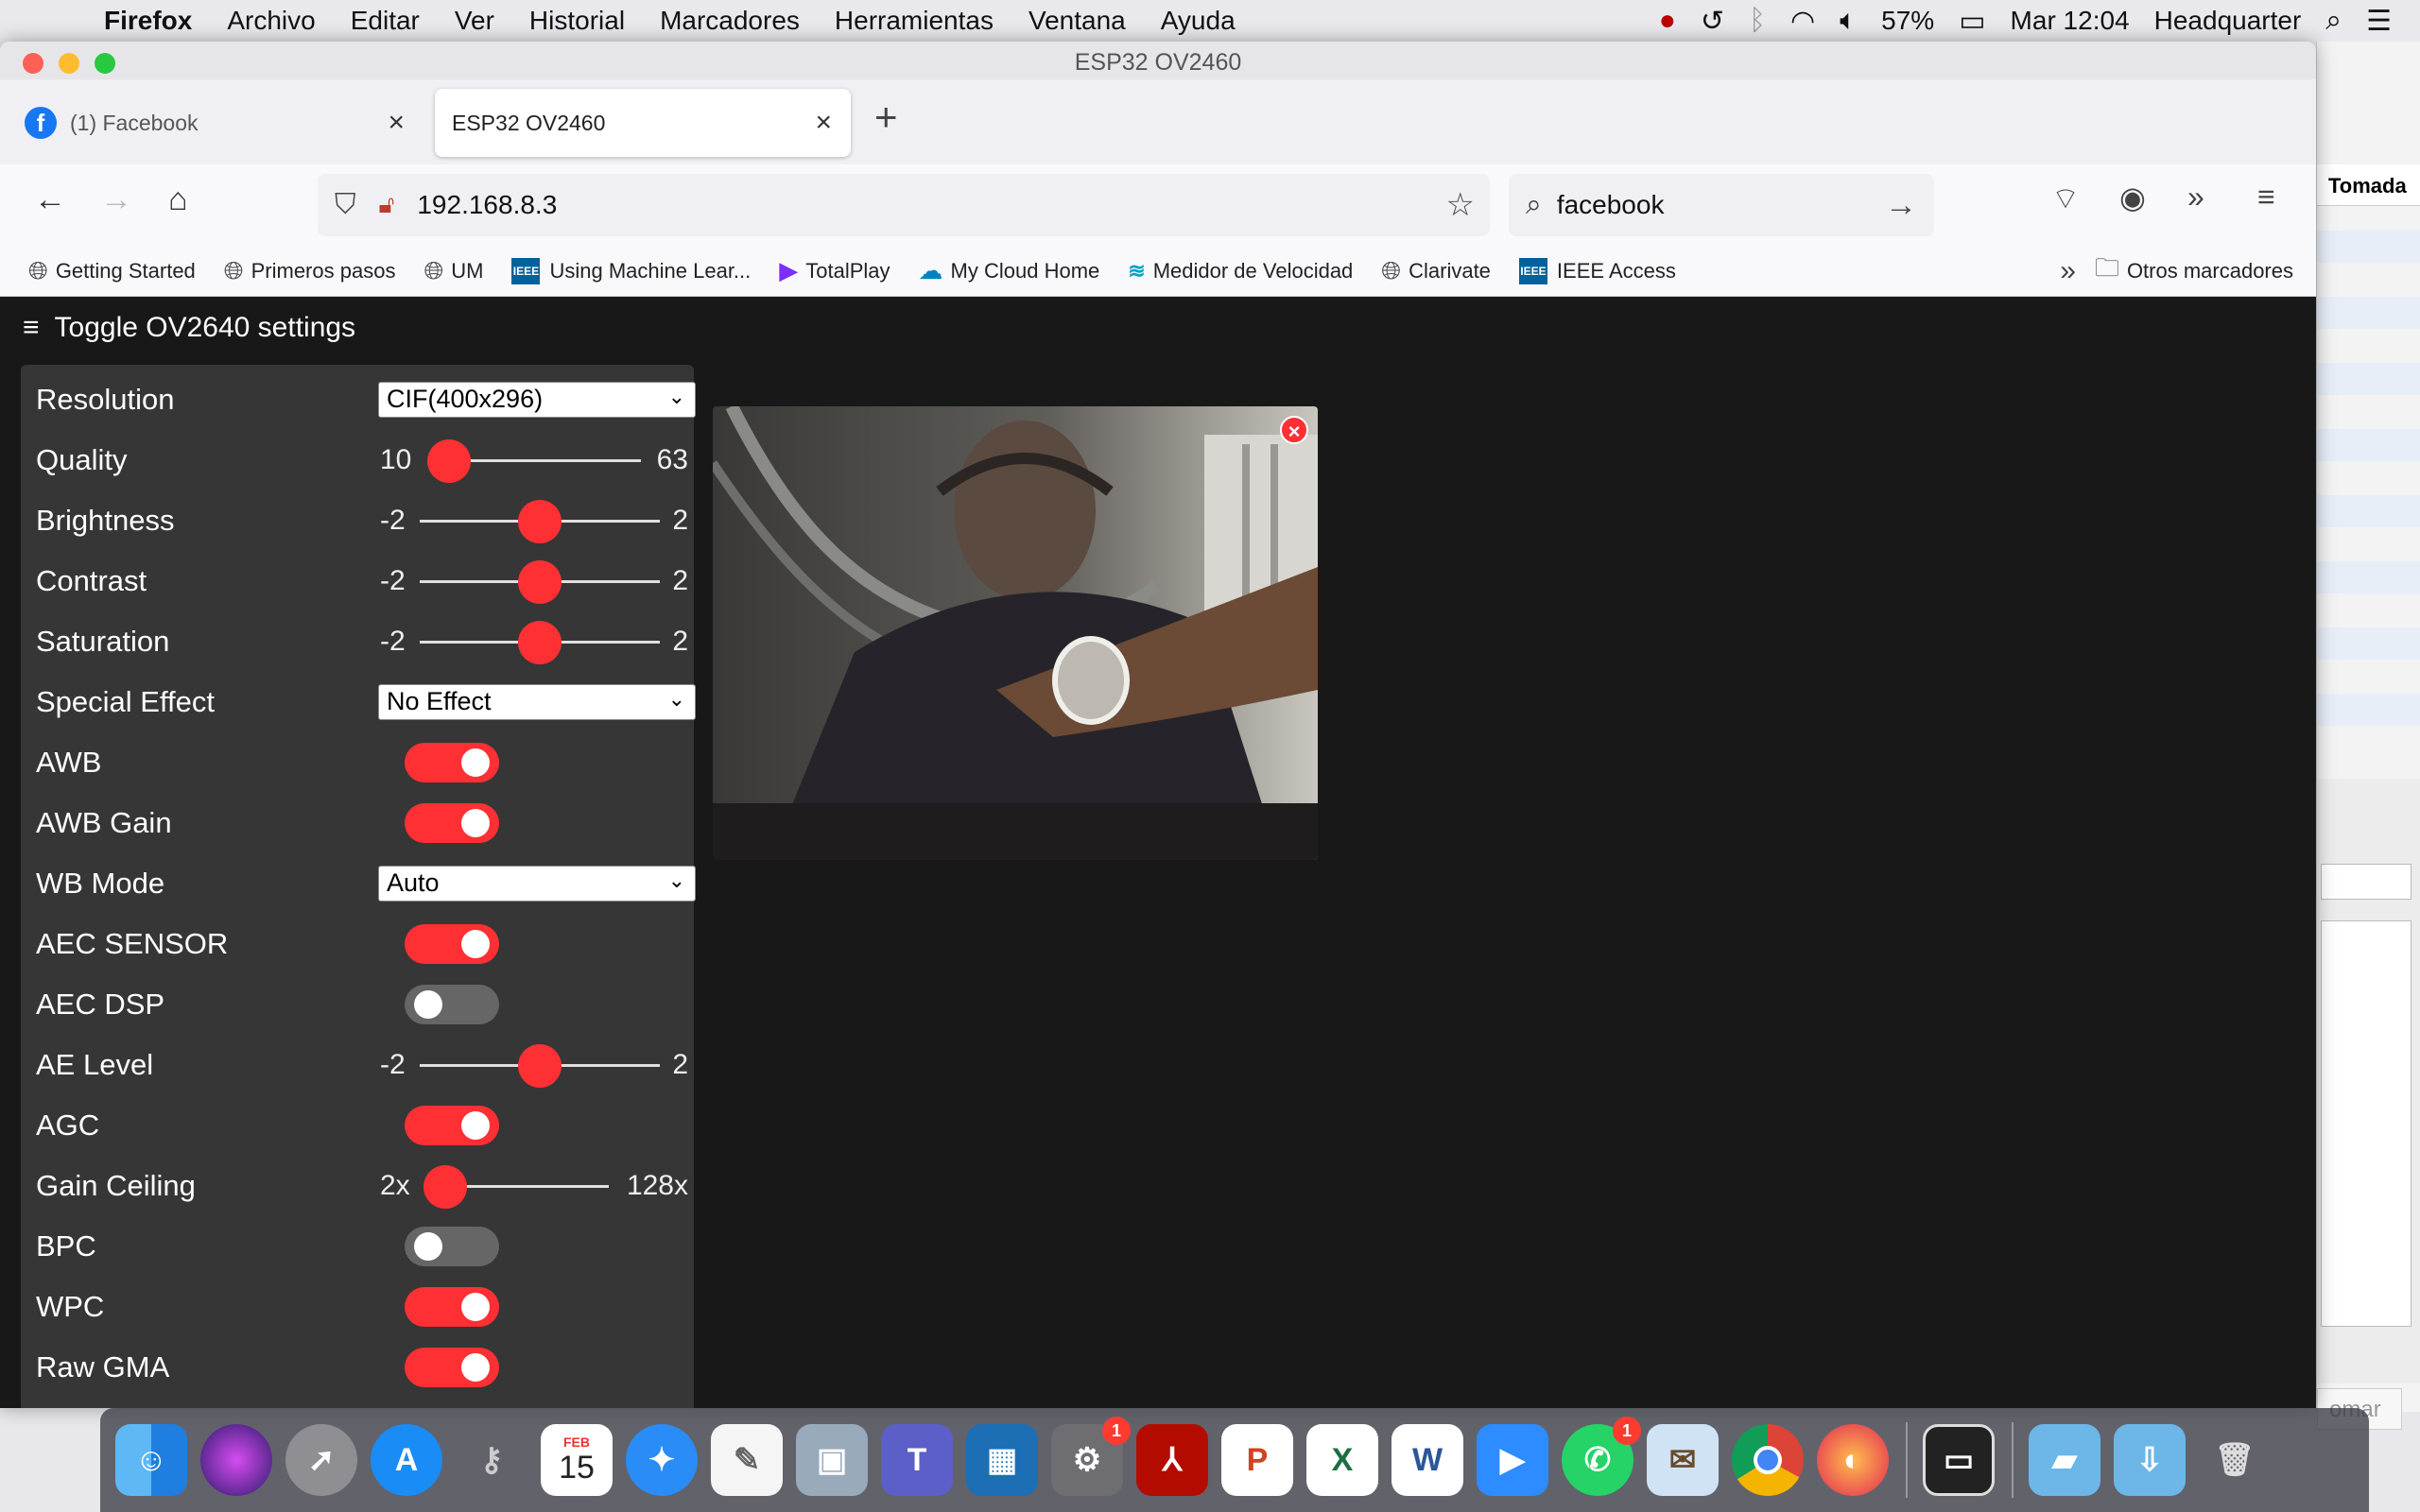 This screenshot has width=2420, height=1512. I want to click on keychain-icon: ⚷, so click(491, 1460).